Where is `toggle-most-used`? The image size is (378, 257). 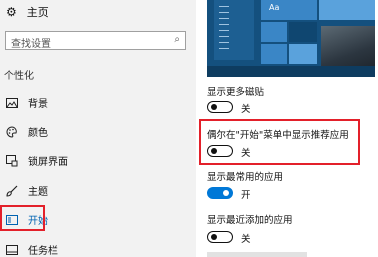 toggle-most-used is located at coordinates (220, 193).